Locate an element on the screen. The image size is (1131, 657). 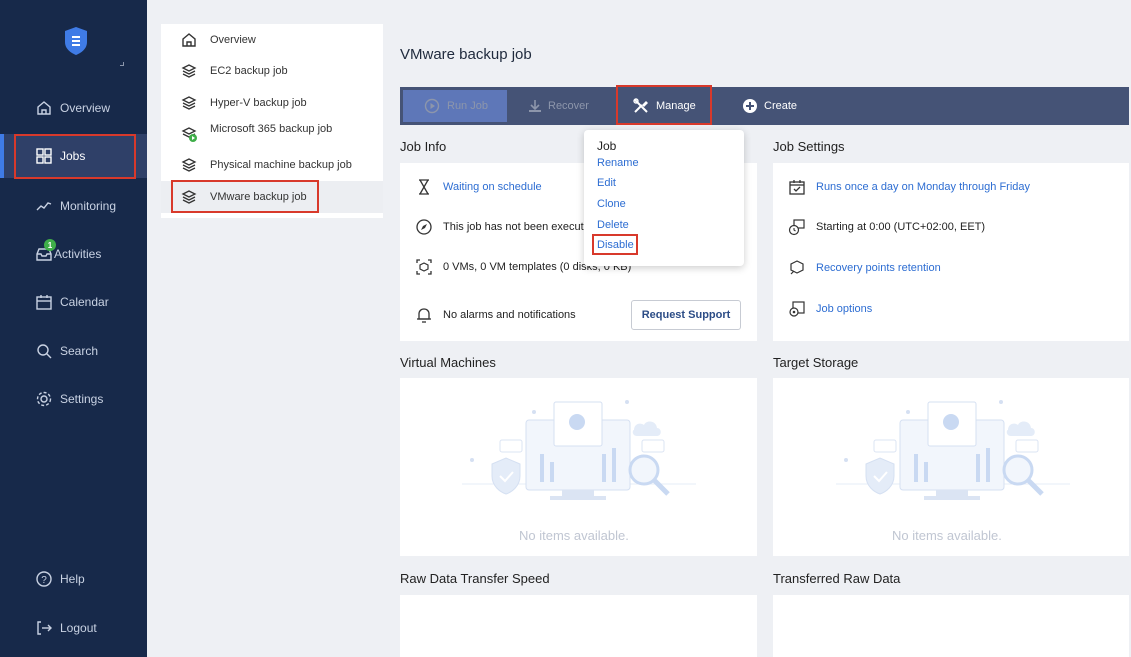
tree-item-overview: Overview is located at coordinates (218, 40).